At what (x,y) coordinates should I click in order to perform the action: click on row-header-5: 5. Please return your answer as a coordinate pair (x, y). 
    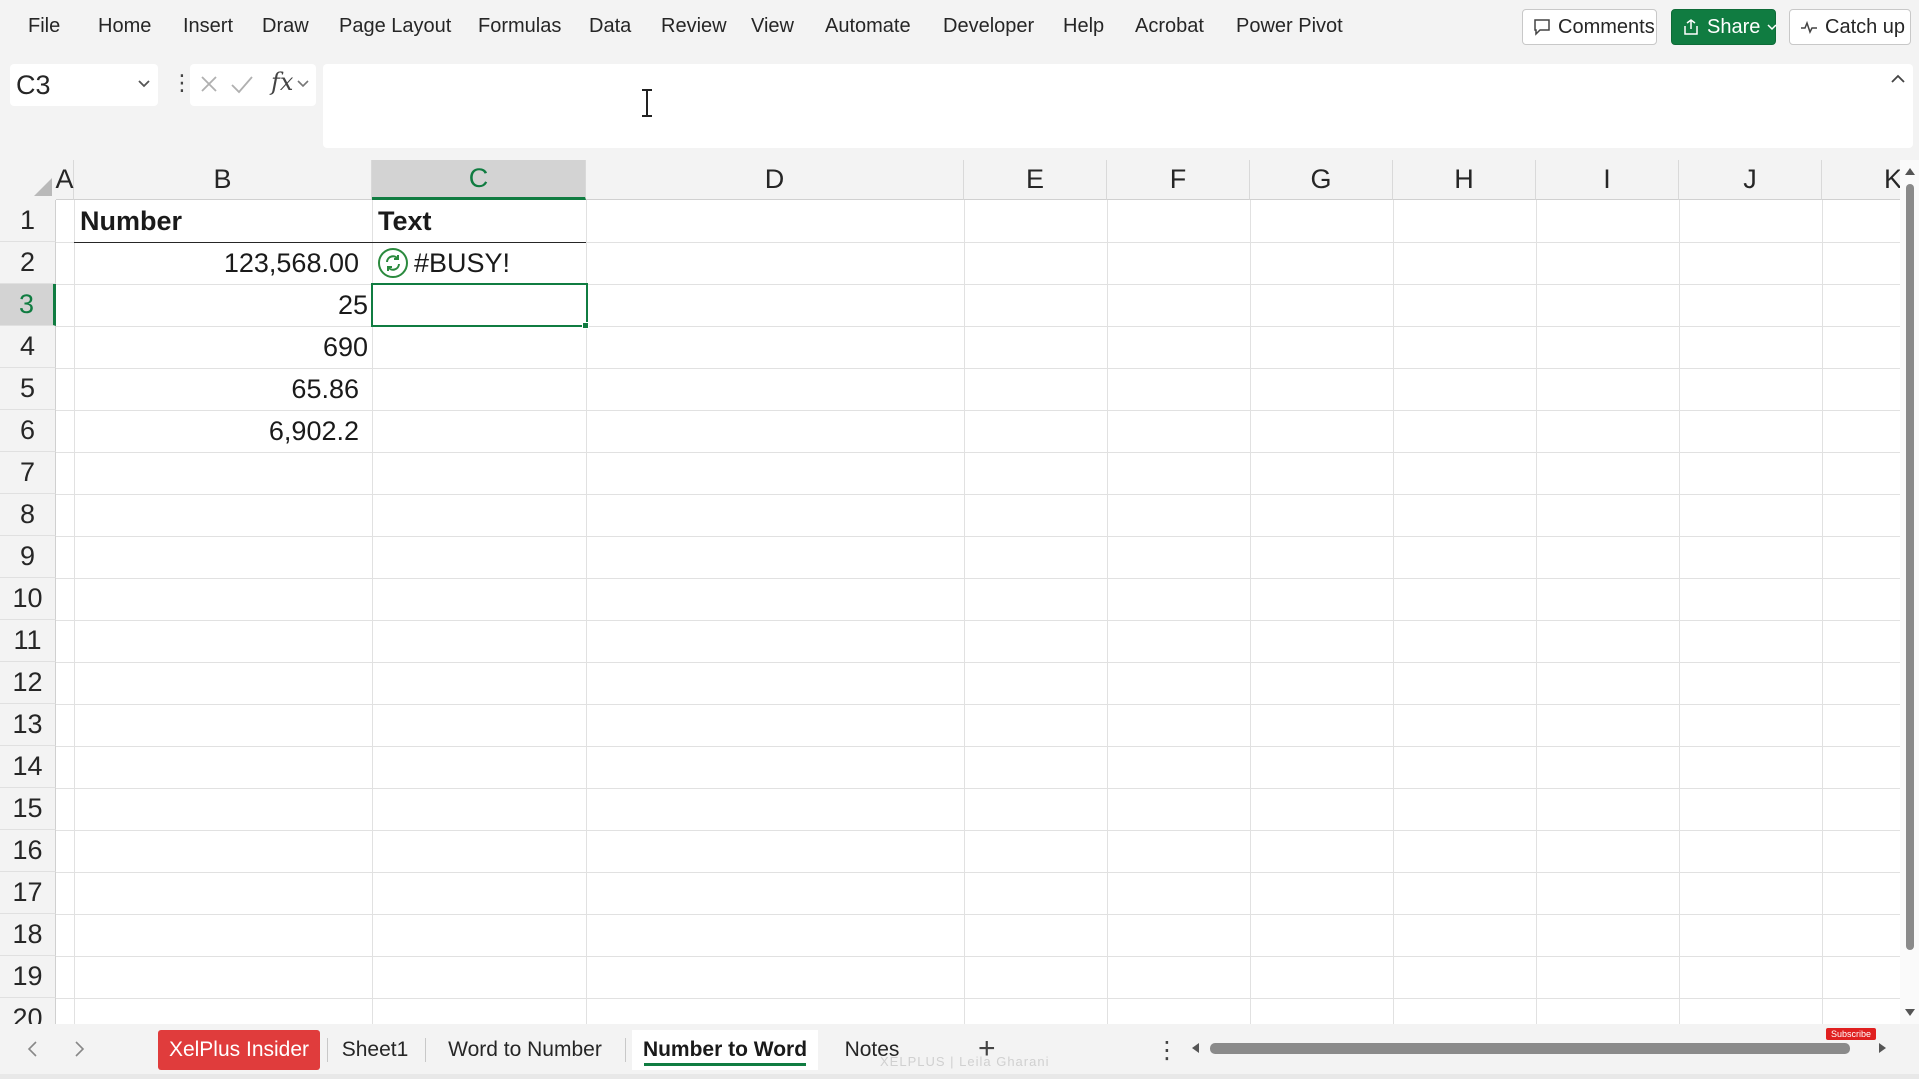
    Looking at the image, I should click on (28, 389).